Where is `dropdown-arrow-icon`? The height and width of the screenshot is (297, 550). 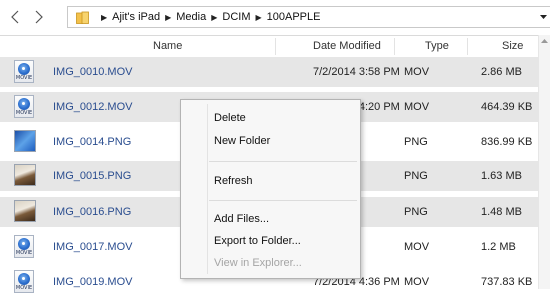
dropdown-arrow-icon is located at coordinates (543, 17).